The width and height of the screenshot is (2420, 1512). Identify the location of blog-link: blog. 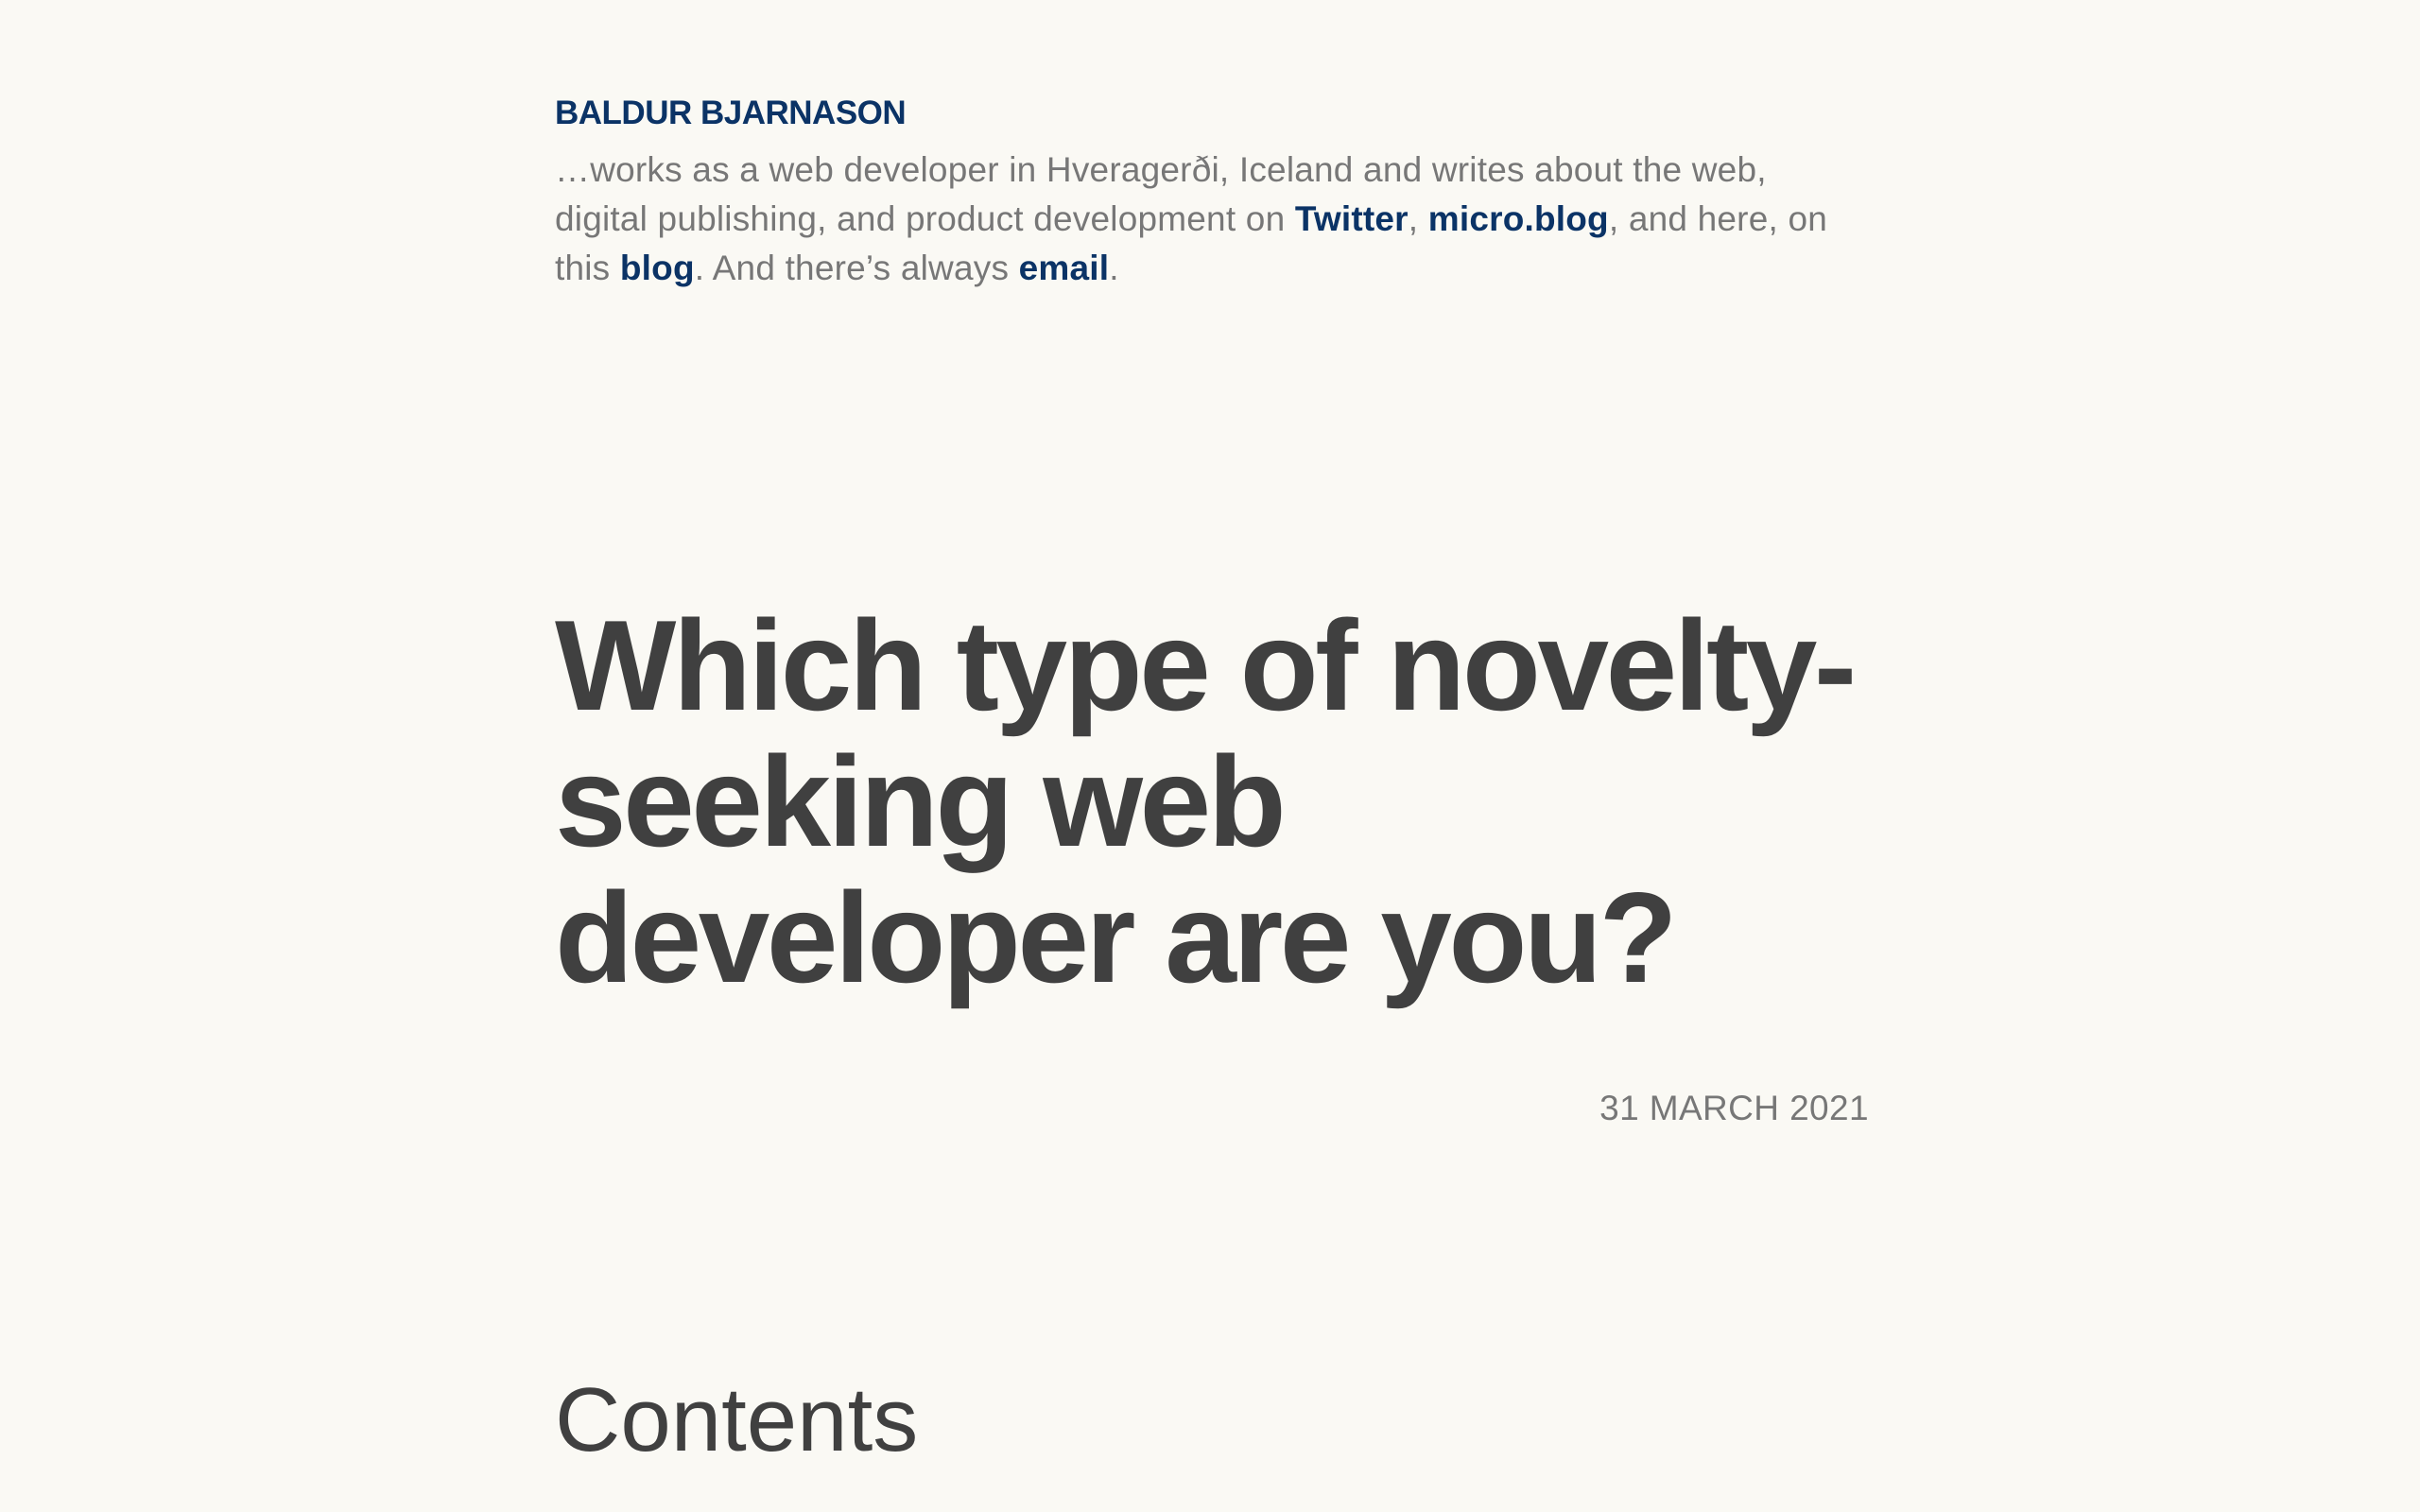
(657, 268).